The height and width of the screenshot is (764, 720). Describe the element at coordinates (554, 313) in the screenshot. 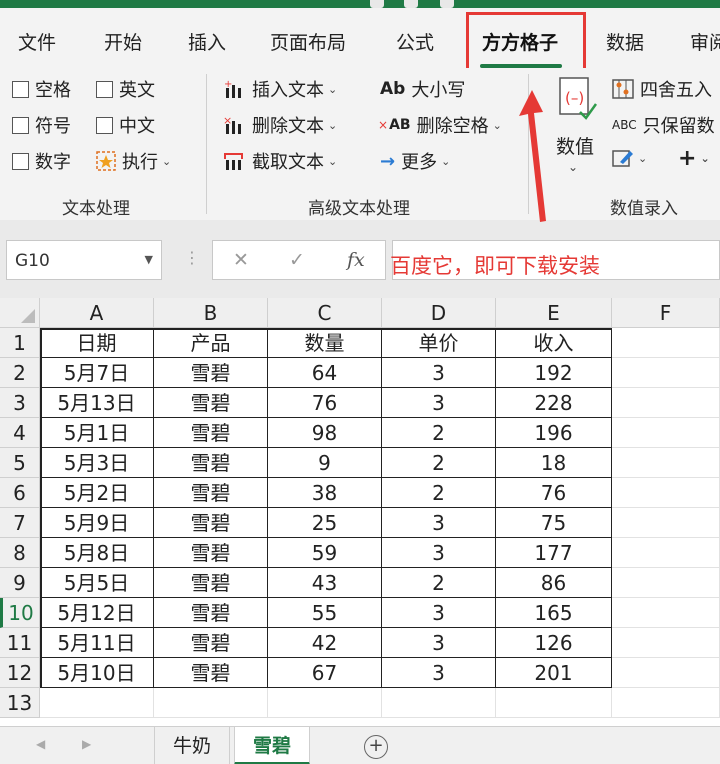

I see `column-header: E` at that location.